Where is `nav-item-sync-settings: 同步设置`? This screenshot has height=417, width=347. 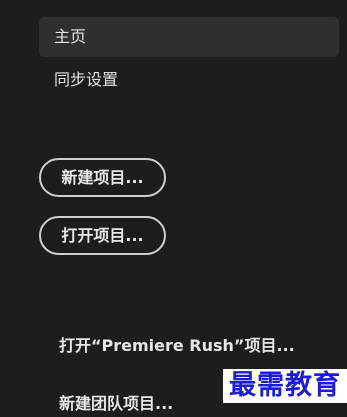 nav-item-sync-settings: 同步设置 is located at coordinates (189, 80).